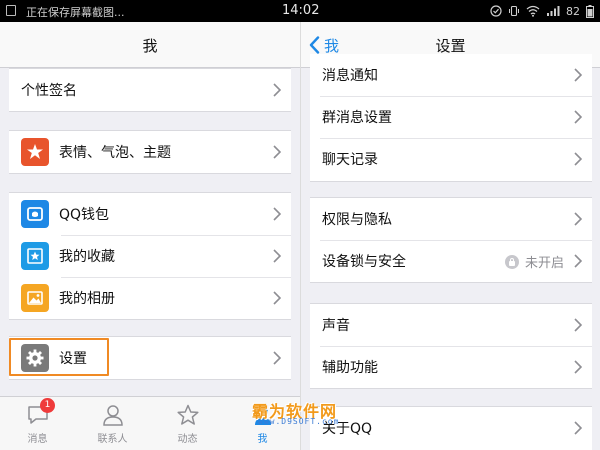 This screenshot has width=600, height=450. What do you see at coordinates (544, 263) in the screenshot?
I see `device-lock-status-text: 未开启` at bounding box center [544, 263].